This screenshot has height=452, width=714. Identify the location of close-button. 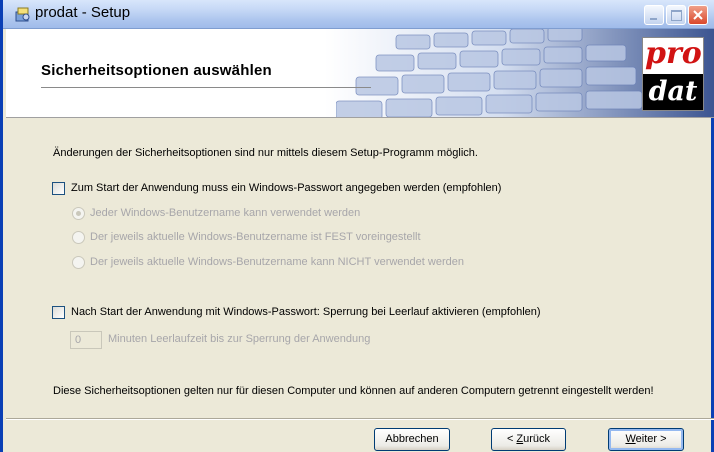
(698, 15).